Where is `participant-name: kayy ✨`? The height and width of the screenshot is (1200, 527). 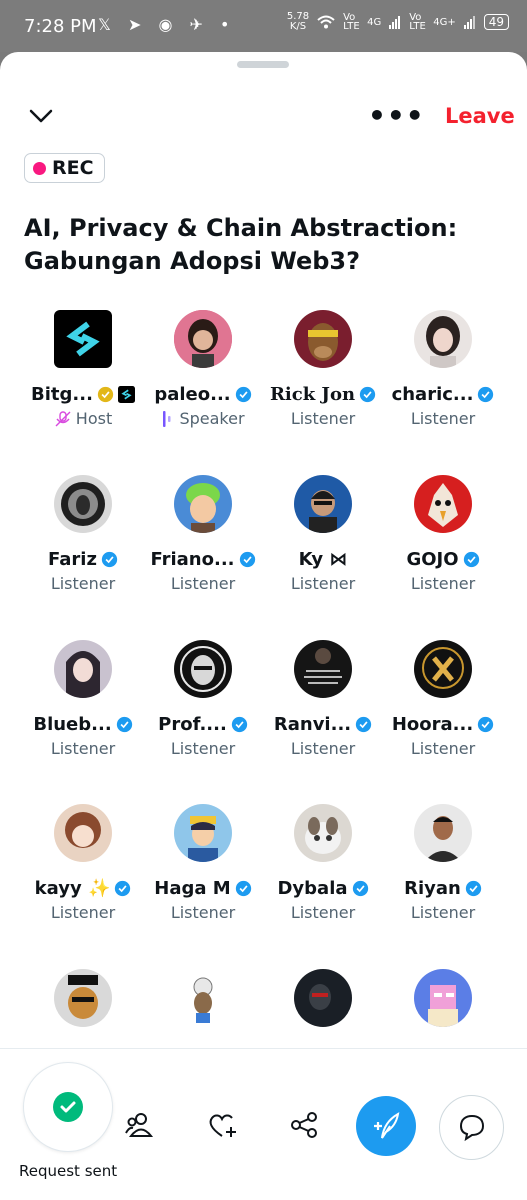 participant-name: kayy ✨ is located at coordinates (72, 888).